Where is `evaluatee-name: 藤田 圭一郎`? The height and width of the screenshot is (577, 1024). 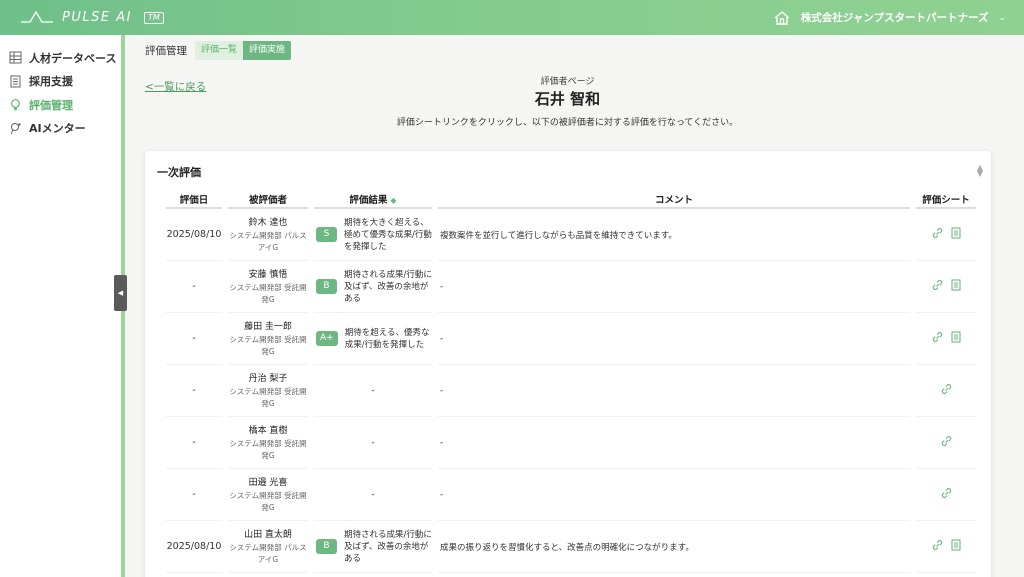
evaluatee-name: 藤田 圭一郎 is located at coordinates (268, 327).